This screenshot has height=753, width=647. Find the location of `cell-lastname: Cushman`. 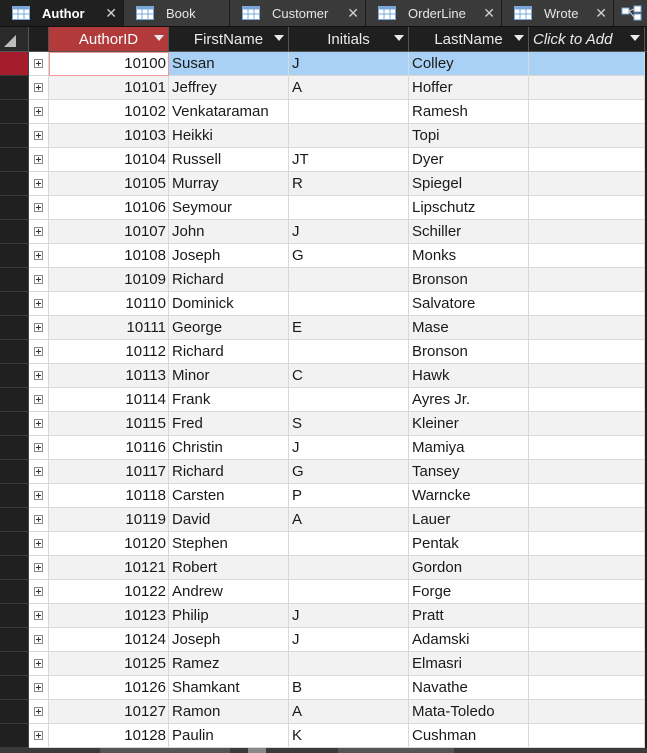

cell-lastname: Cushman is located at coordinates (469, 736).